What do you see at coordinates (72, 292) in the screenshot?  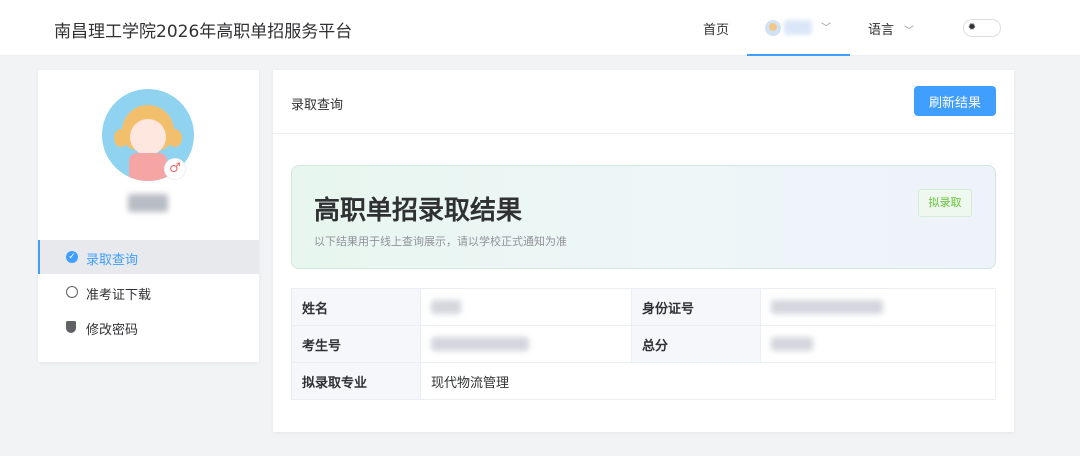 I see `circle-icon` at bounding box center [72, 292].